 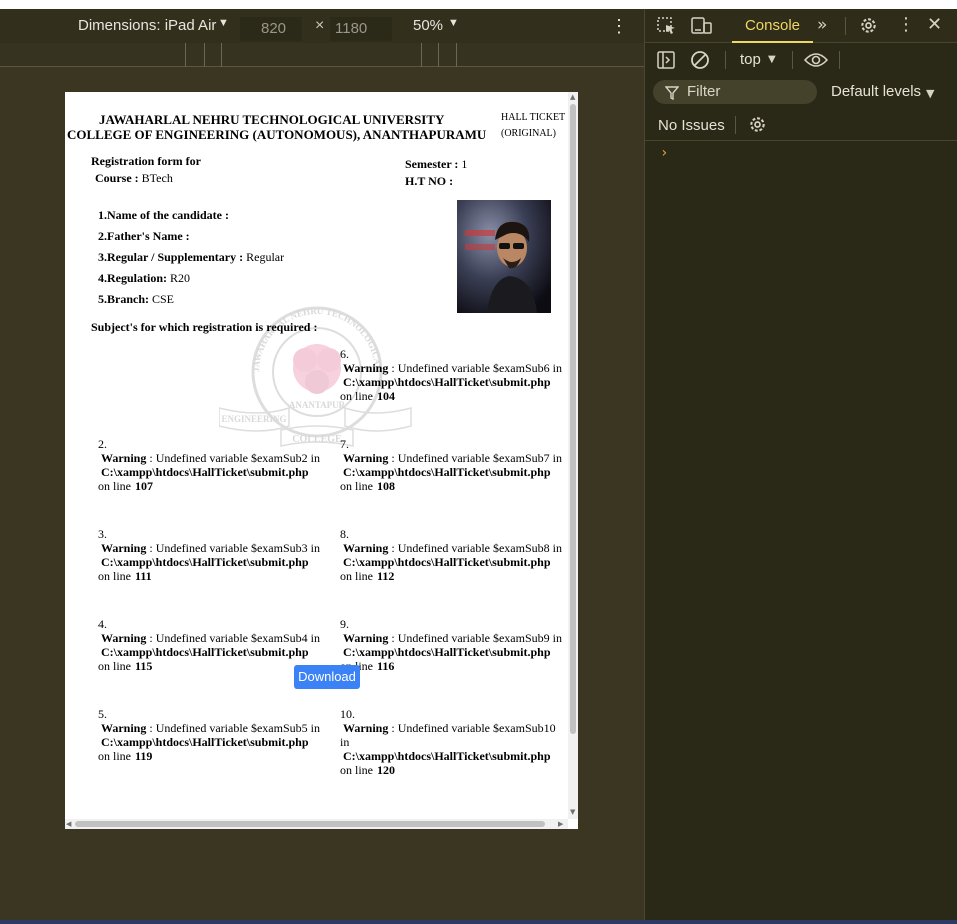 What do you see at coordinates (667, 26) in the screenshot?
I see `inspect-icon` at bounding box center [667, 26].